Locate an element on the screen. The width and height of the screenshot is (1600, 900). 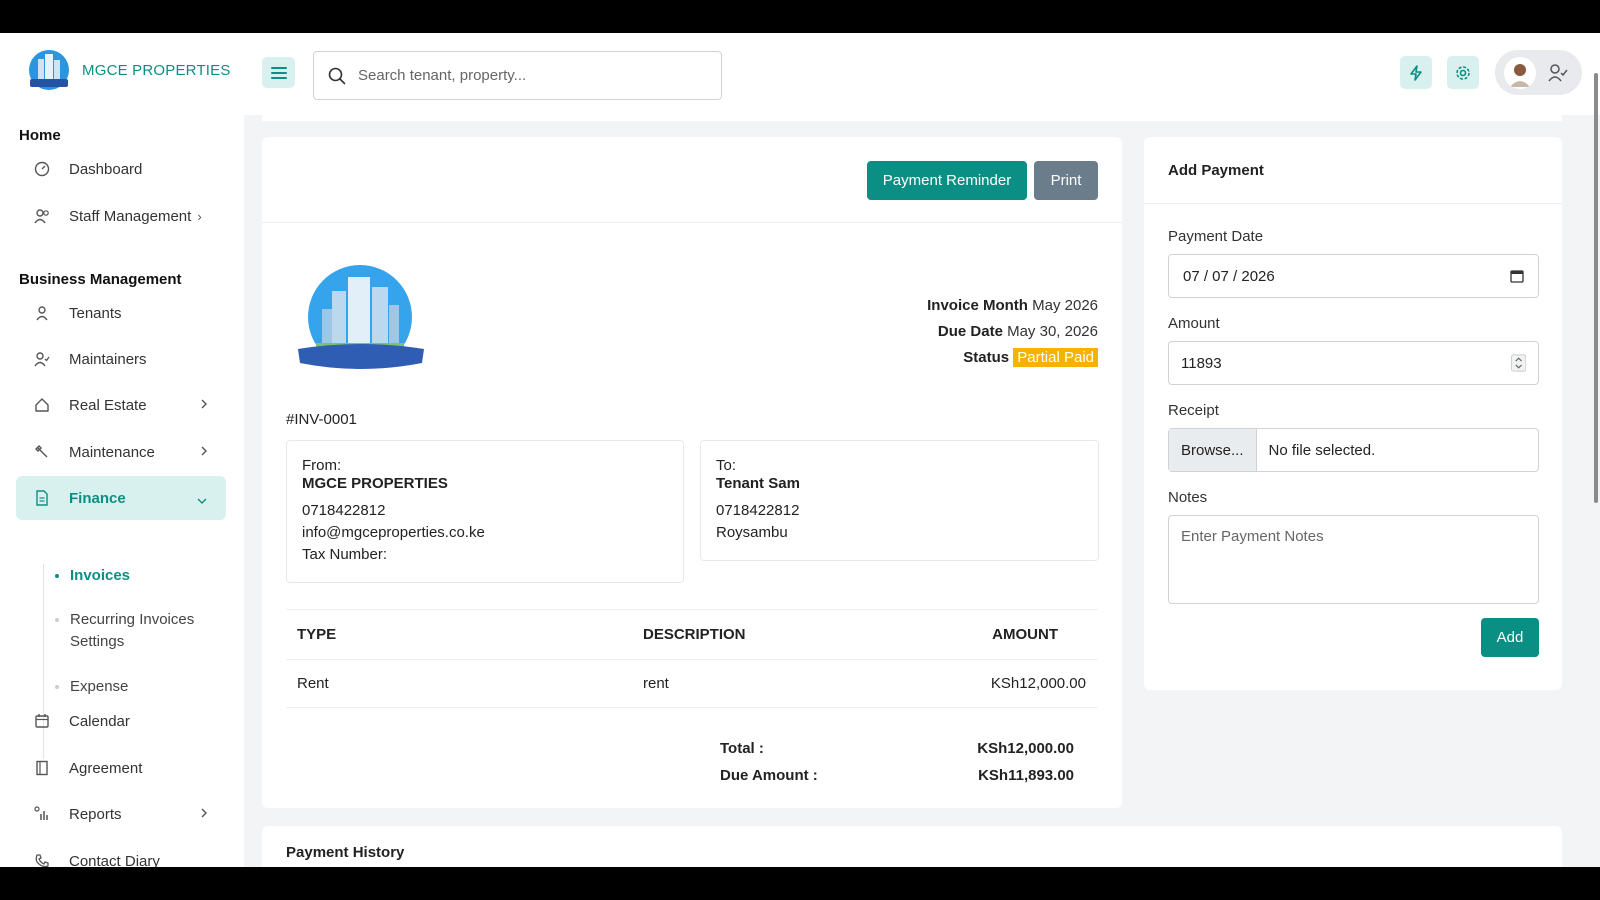
chevron-right-icon: › is located at coordinates (199, 216).